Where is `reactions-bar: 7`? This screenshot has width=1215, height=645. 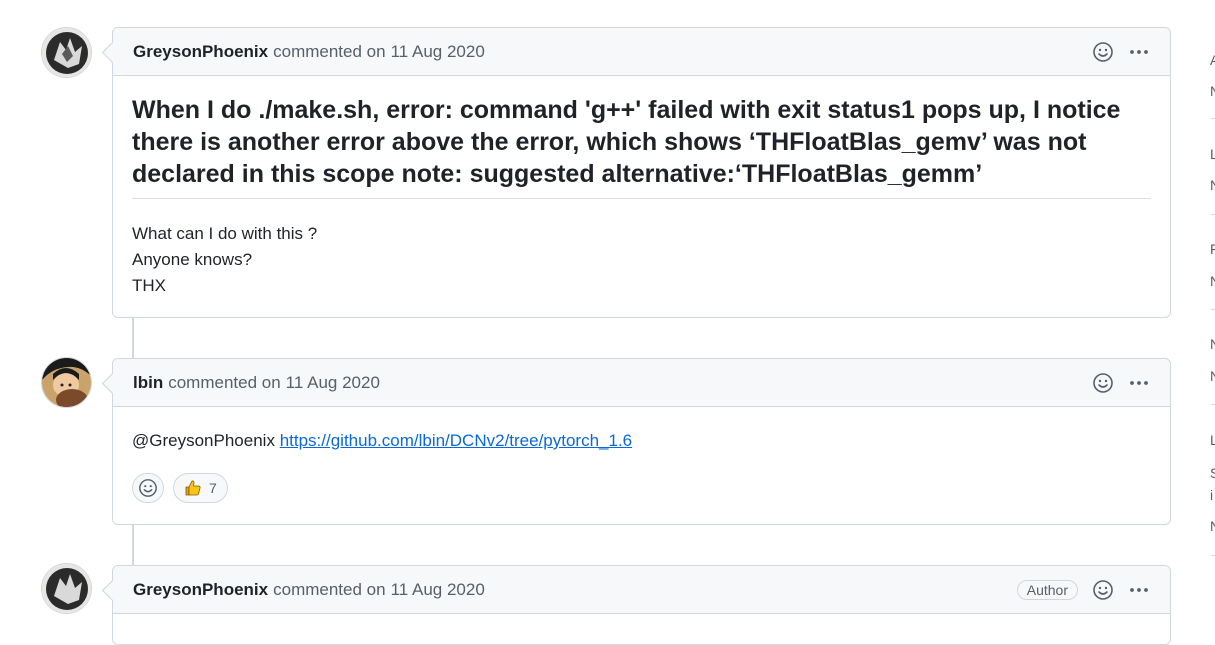
reactions-bar: 7 is located at coordinates (641, 488).